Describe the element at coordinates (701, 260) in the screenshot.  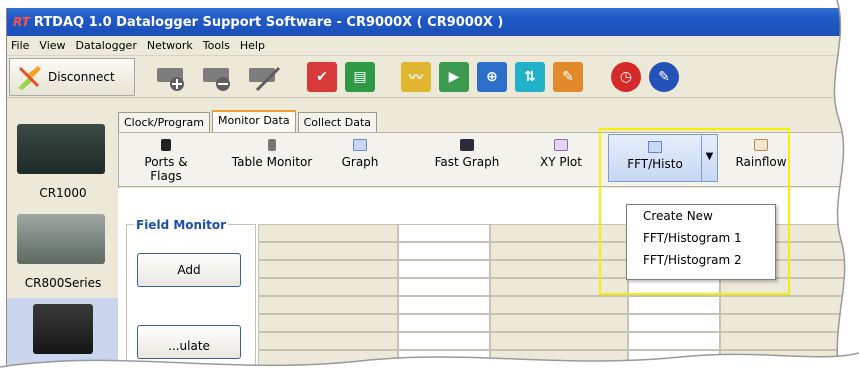
I see `menu-item-fft-histogram-2: FFT/Histogram 2` at that location.